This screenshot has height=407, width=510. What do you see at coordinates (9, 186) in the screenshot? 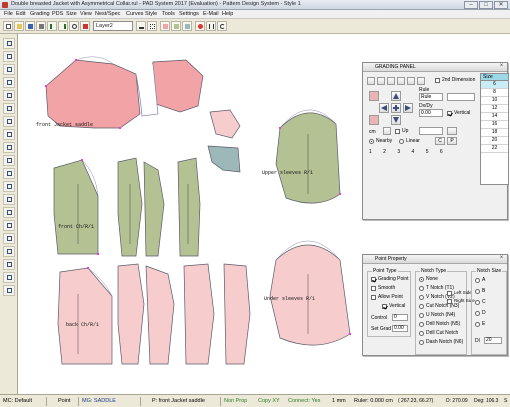
I see `rotate-tool-icon` at bounding box center [9, 186].